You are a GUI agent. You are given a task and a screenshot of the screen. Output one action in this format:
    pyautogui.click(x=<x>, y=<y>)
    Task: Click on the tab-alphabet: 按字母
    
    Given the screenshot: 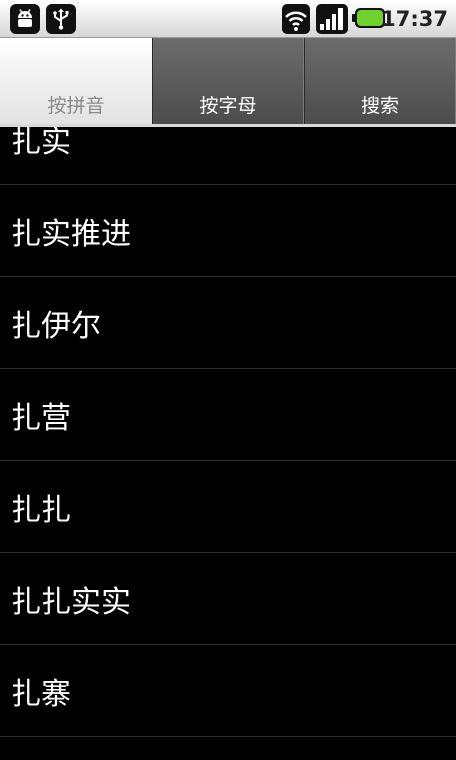 What is the action you would take?
    pyautogui.click(x=228, y=81)
    